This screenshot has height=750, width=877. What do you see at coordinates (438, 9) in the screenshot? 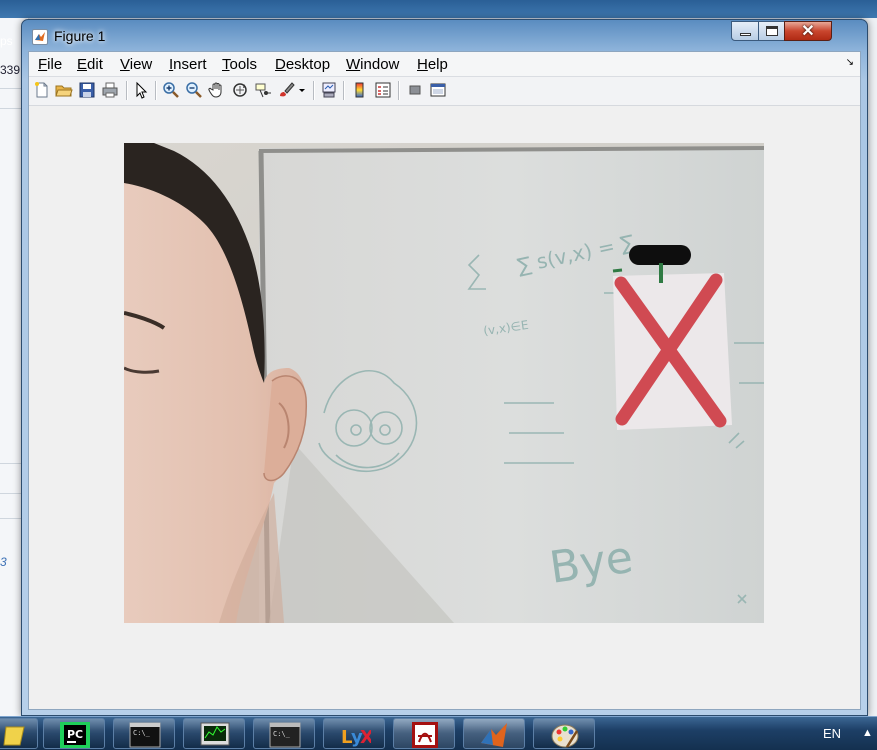
I see `background-window-titlebar` at bounding box center [438, 9].